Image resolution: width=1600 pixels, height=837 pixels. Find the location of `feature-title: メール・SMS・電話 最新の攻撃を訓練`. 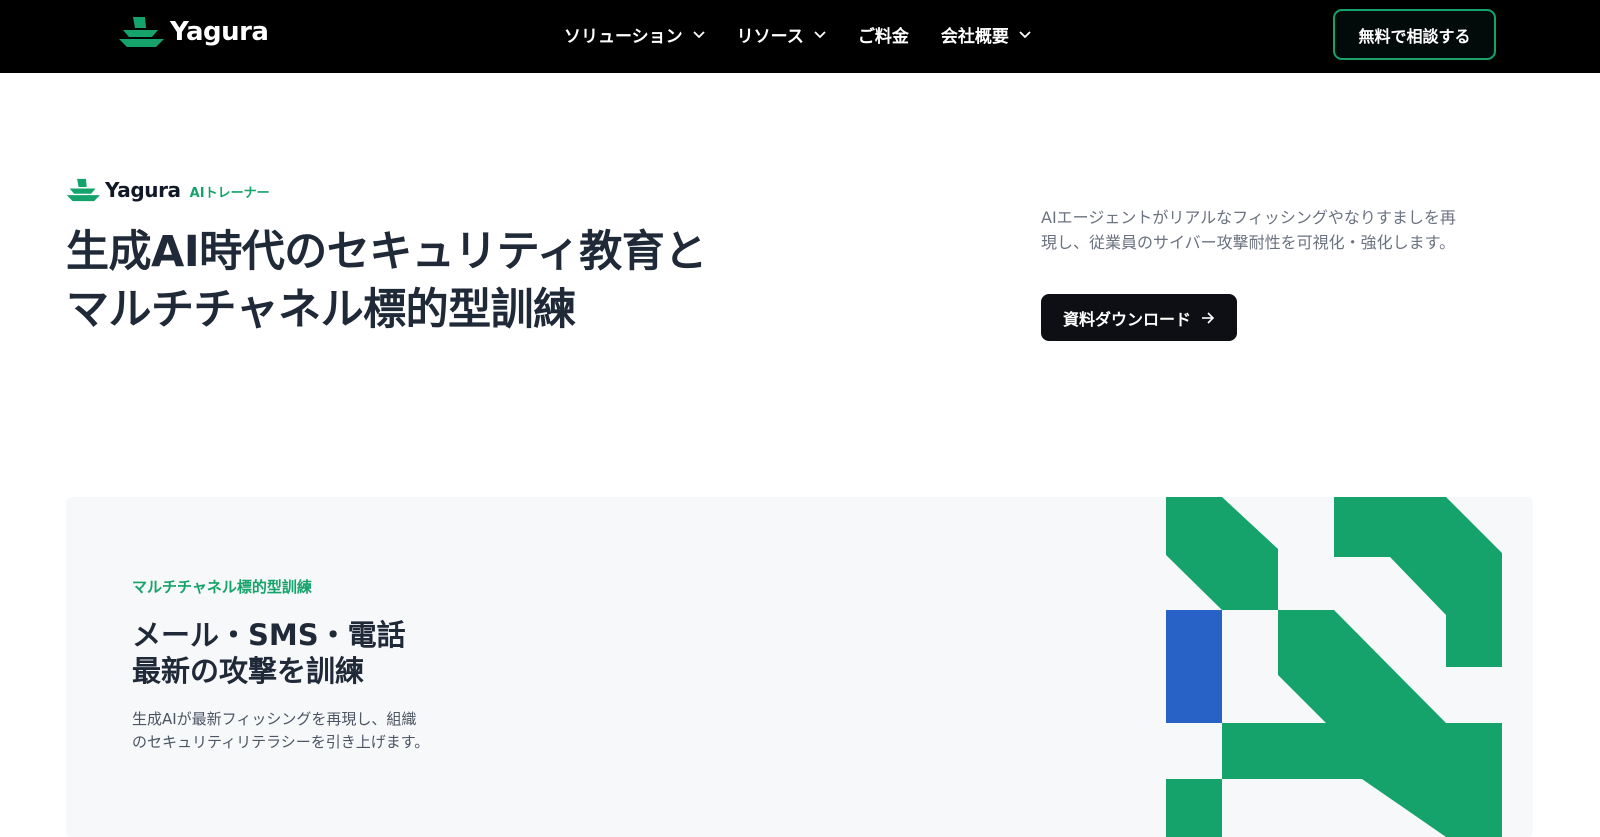

feature-title: メール・SMS・電話 最新の攻撃を訓練 is located at coordinates (269, 653).